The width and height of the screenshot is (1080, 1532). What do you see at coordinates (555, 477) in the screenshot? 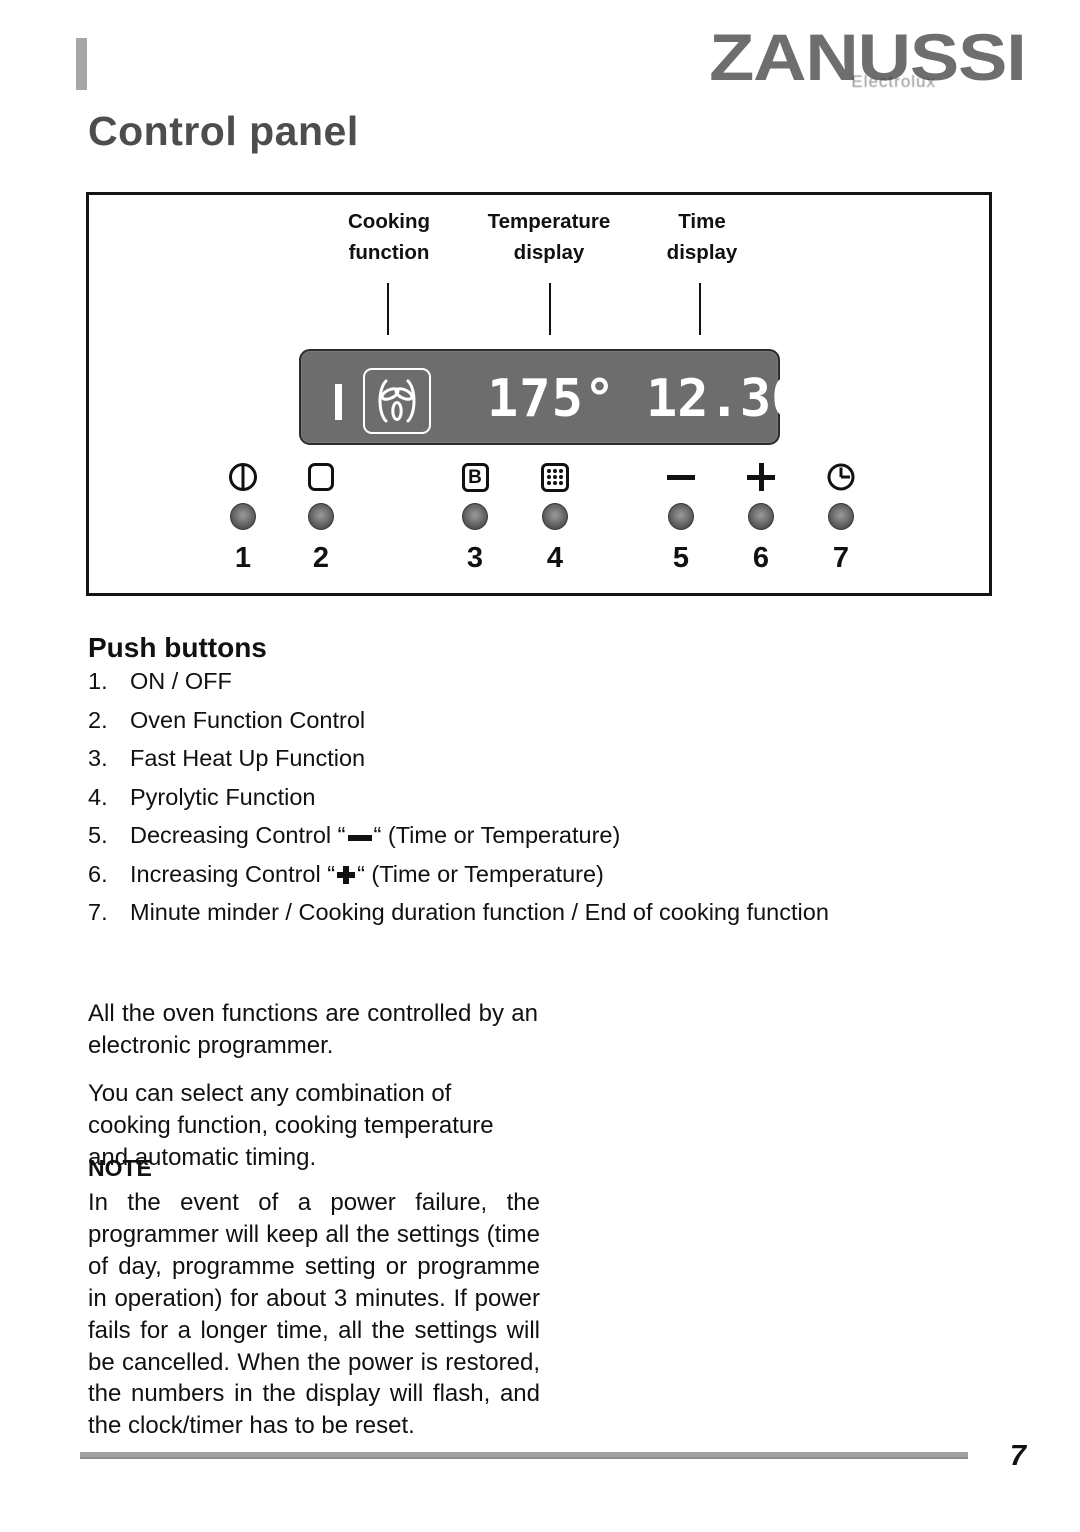
I see `dot-grid-box-icon` at bounding box center [555, 477].